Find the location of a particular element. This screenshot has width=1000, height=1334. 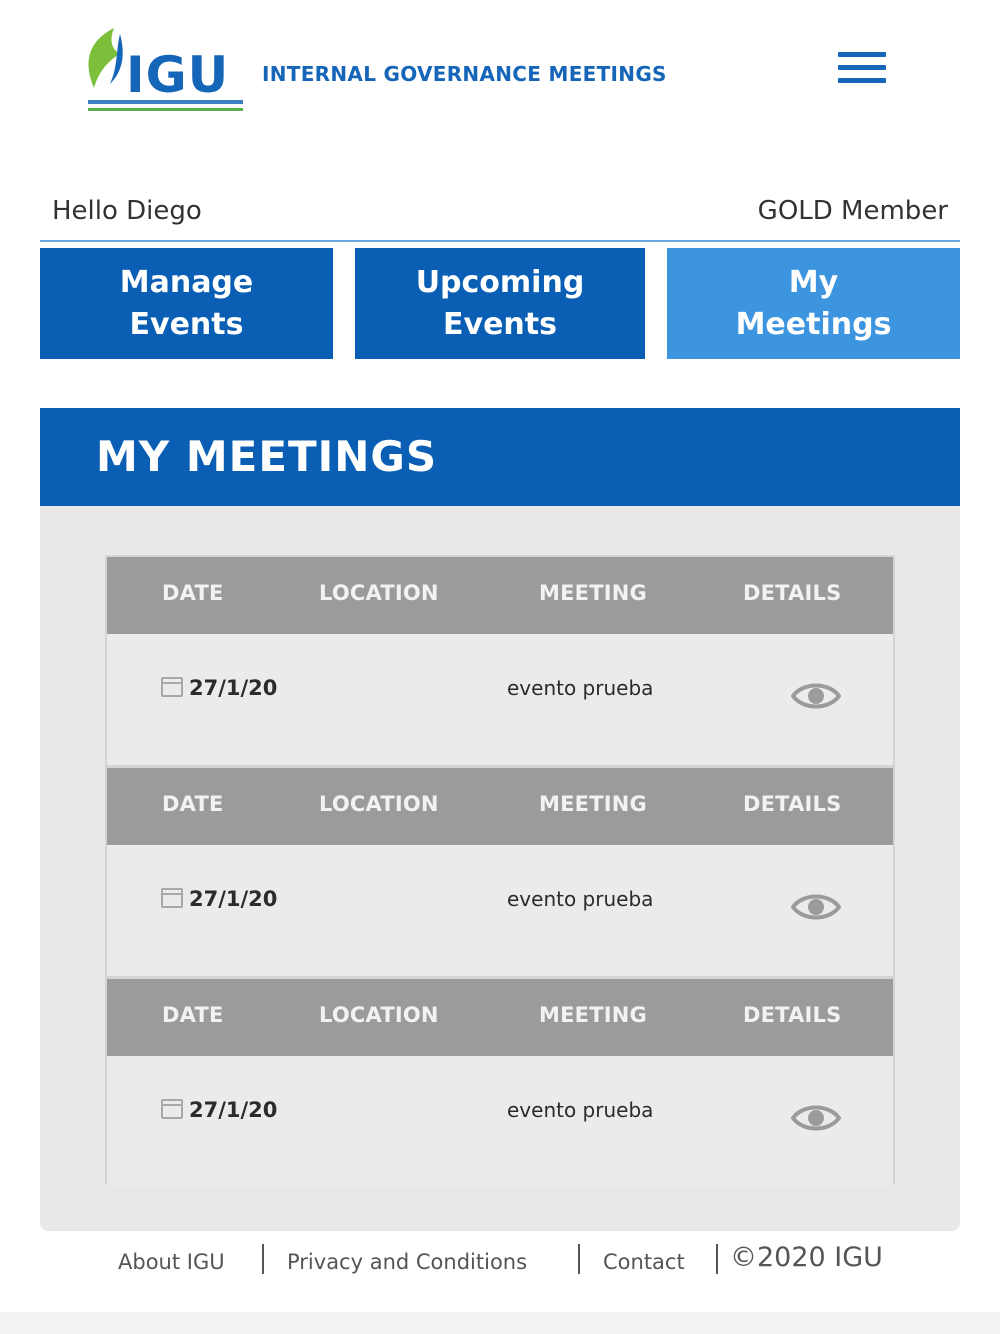

igu-logo: IGU is located at coordinates (162, 71).